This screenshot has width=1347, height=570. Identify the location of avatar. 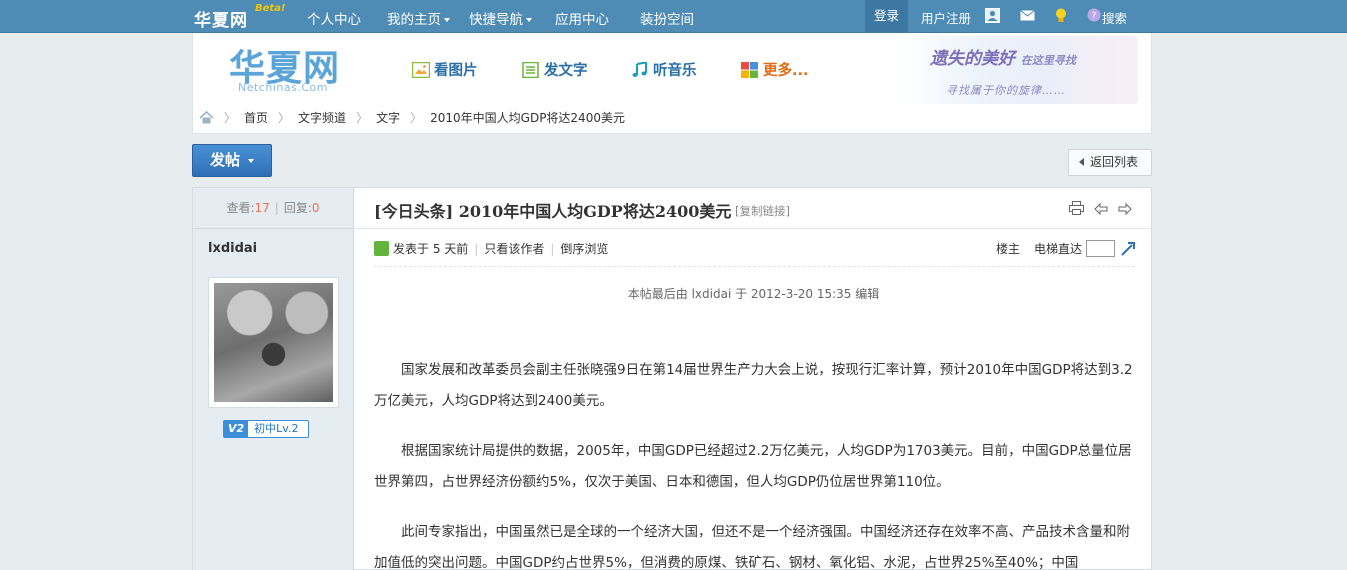
(273, 342).